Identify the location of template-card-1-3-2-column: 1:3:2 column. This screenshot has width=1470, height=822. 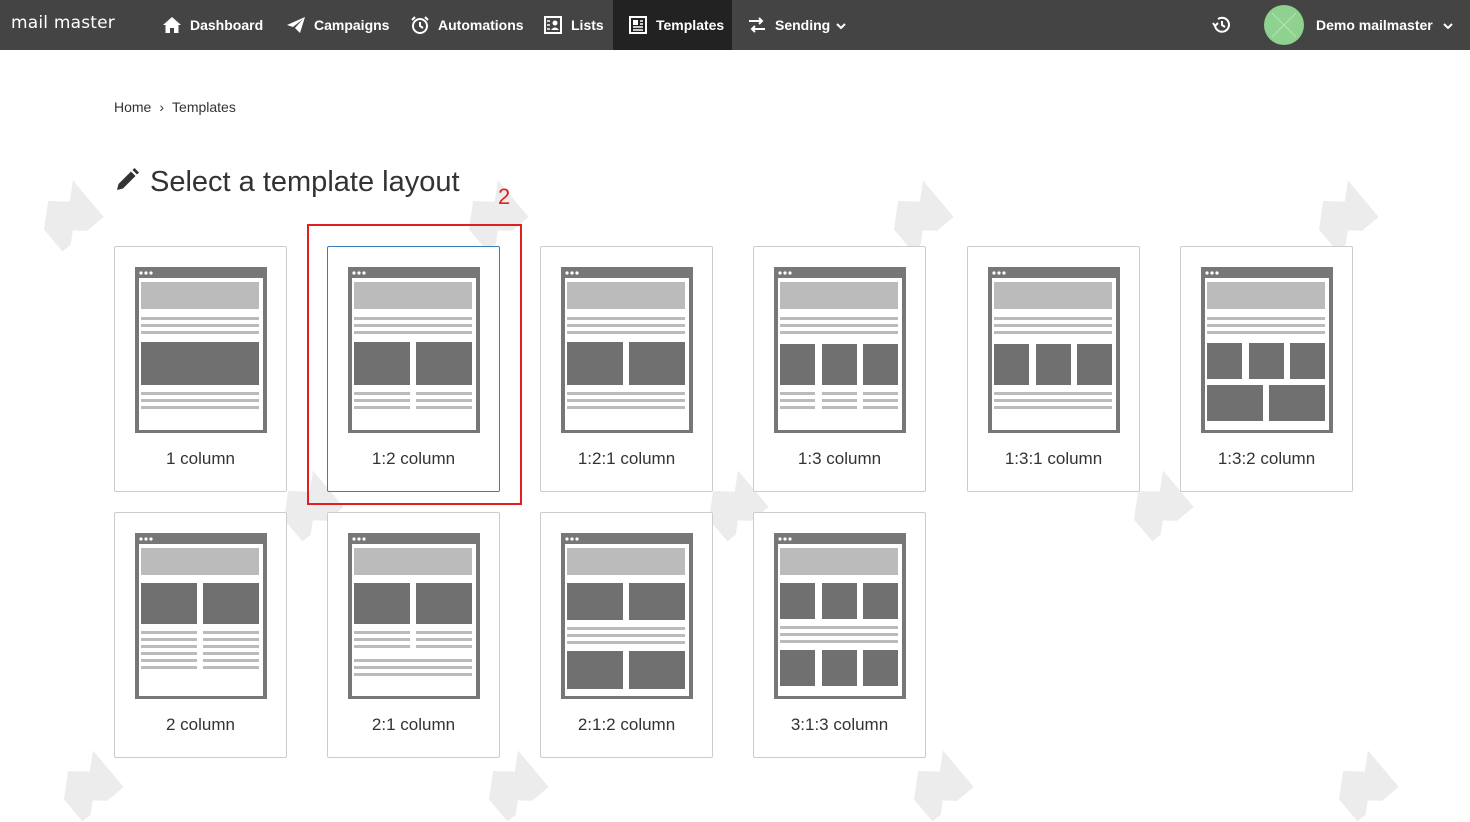
(1266, 369).